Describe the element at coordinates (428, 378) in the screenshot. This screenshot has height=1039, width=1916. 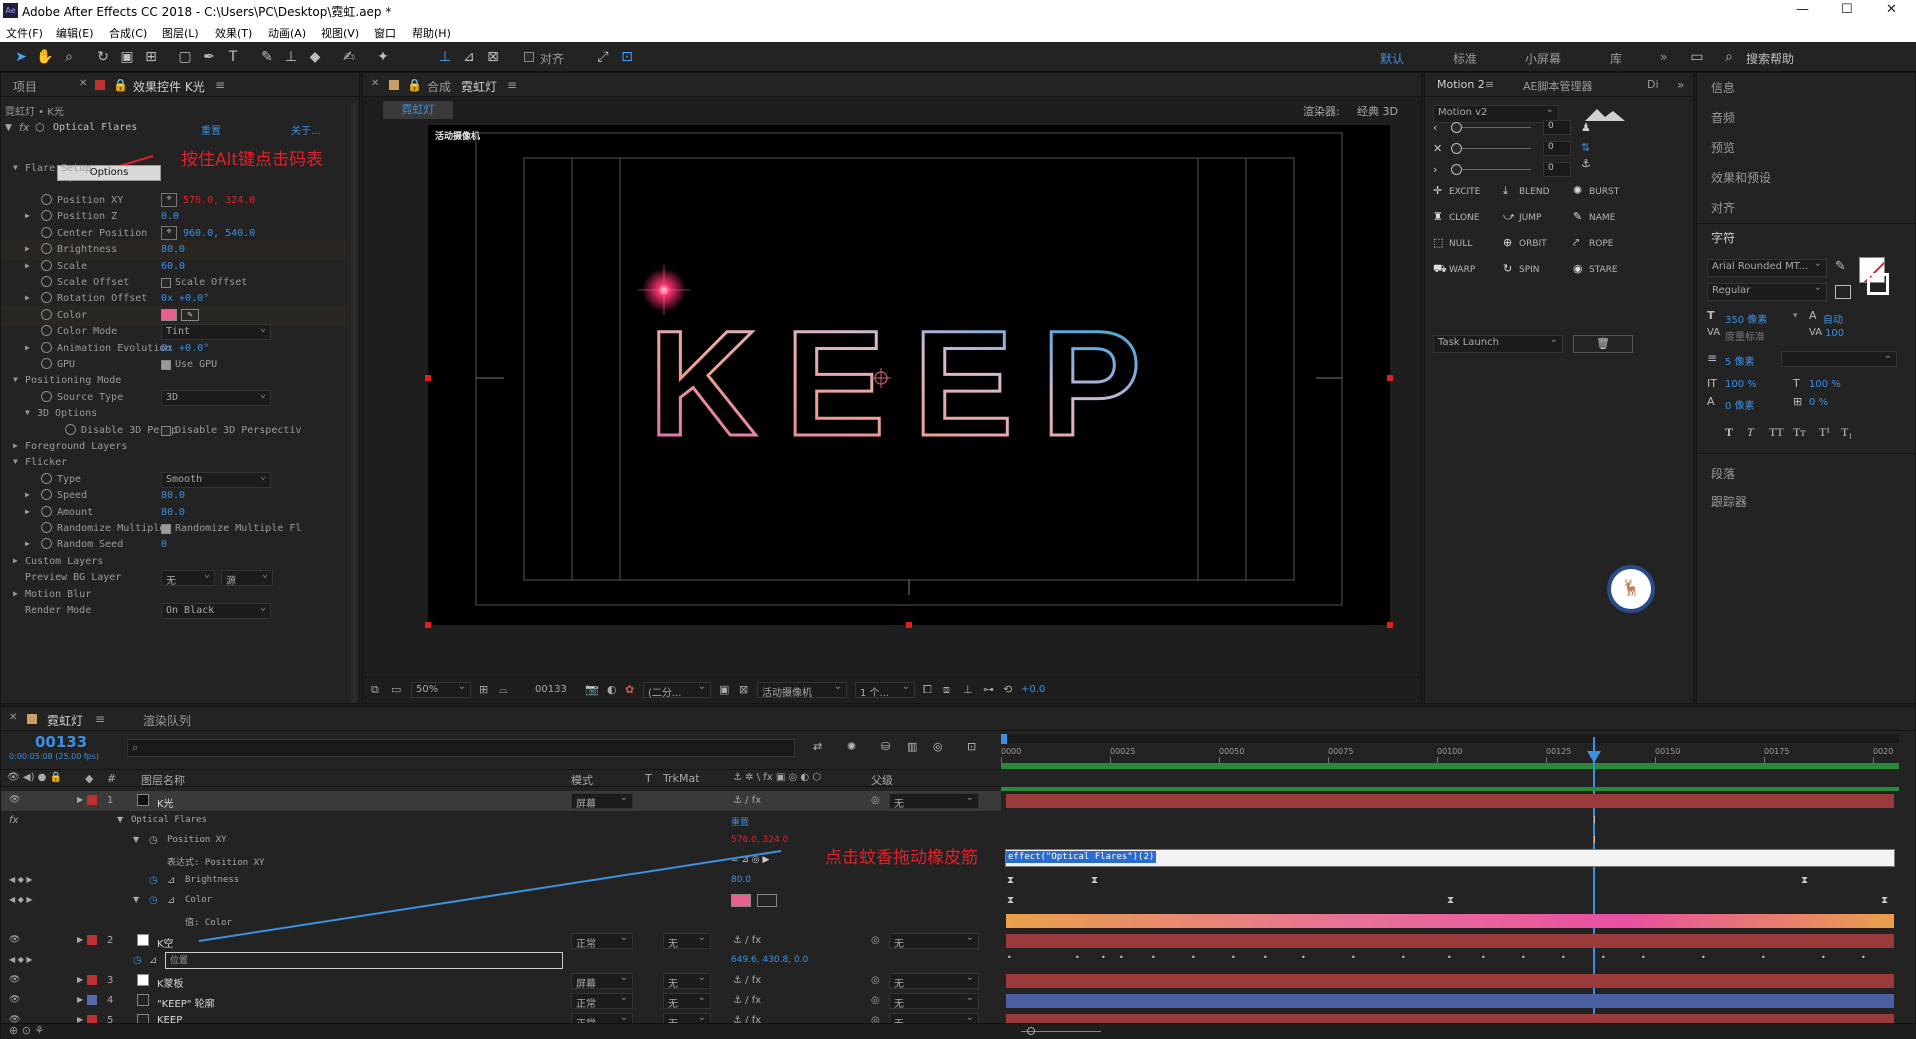
I see `handle-left` at that location.